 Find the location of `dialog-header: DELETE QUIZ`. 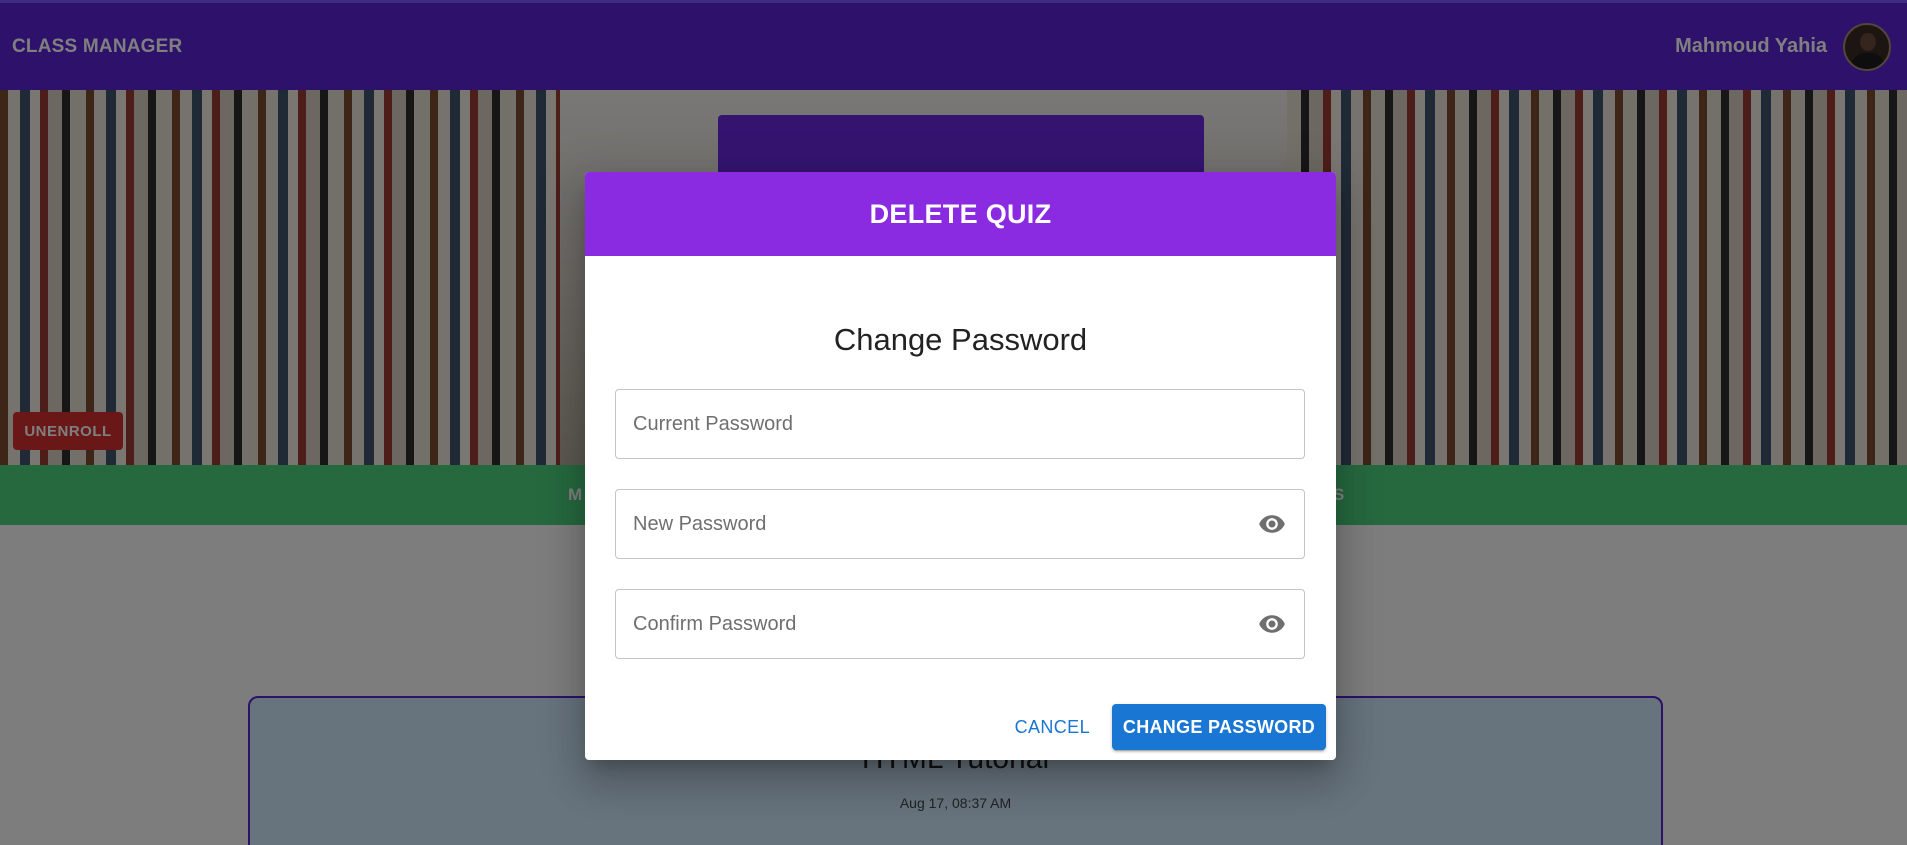

dialog-header: DELETE QUIZ is located at coordinates (960, 214).